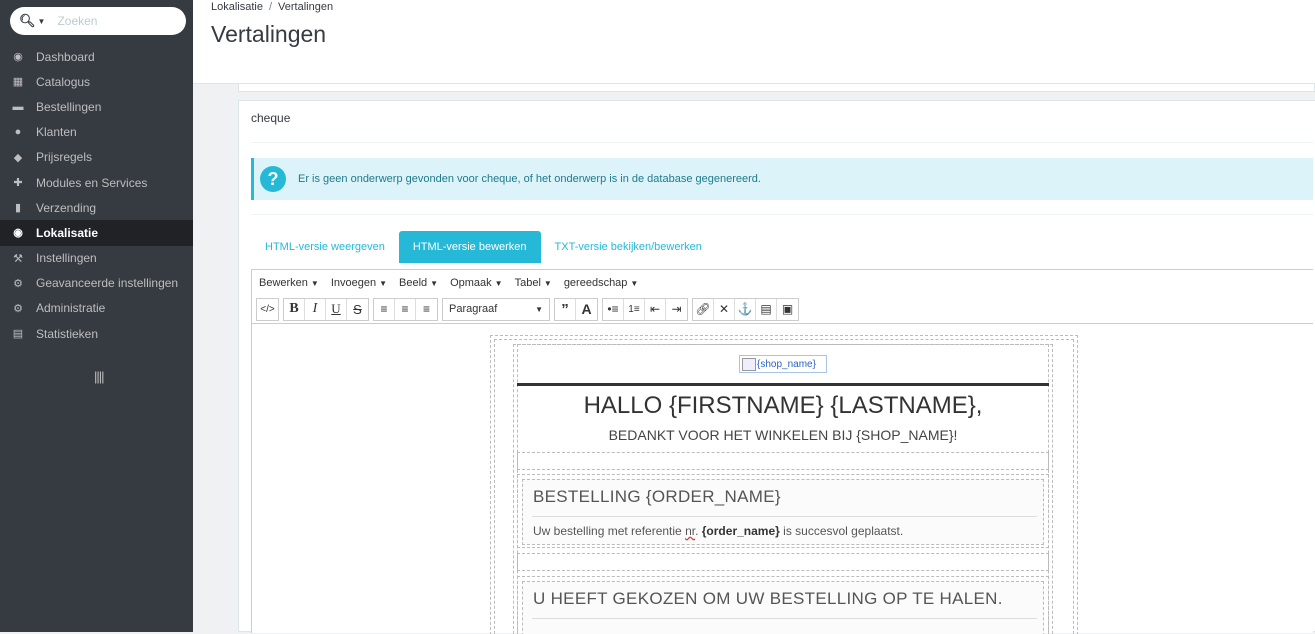  What do you see at coordinates (237, 7) in the screenshot?
I see `breadcrumb-item-lokalisatie: Lokalisatie` at bounding box center [237, 7].